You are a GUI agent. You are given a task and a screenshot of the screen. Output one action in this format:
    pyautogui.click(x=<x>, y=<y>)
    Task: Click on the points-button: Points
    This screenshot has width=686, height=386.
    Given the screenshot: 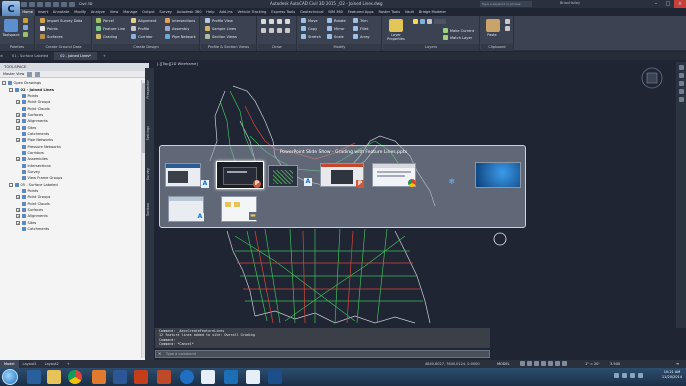 What is the action you would take?
    pyautogui.click(x=52, y=29)
    